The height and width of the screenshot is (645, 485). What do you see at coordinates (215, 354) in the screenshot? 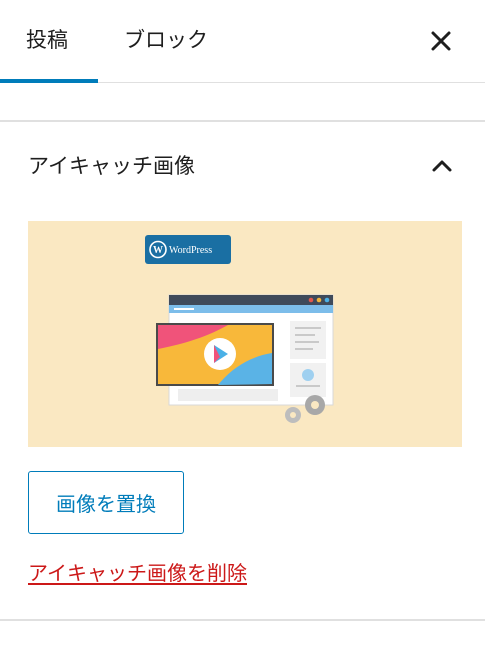
I see `video-slide-illustration` at bounding box center [215, 354].